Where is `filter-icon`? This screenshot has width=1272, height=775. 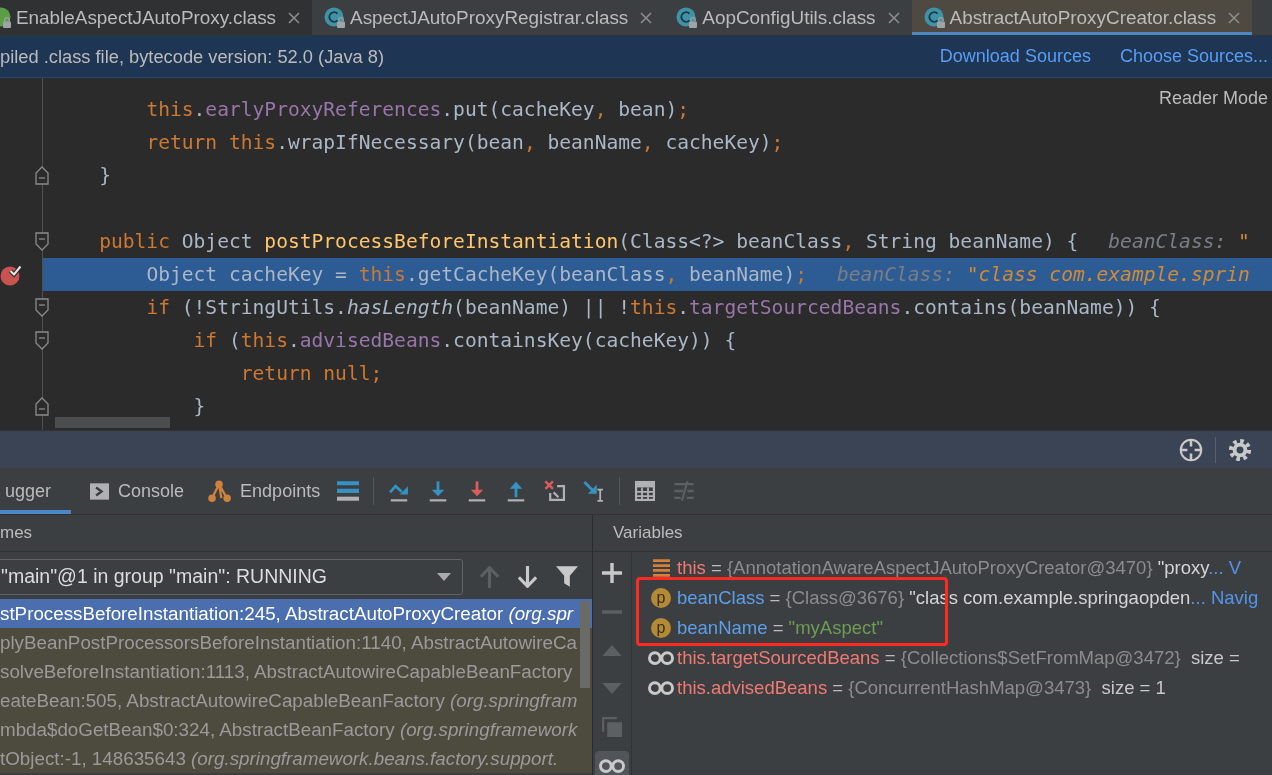
filter-icon is located at coordinates (567, 576).